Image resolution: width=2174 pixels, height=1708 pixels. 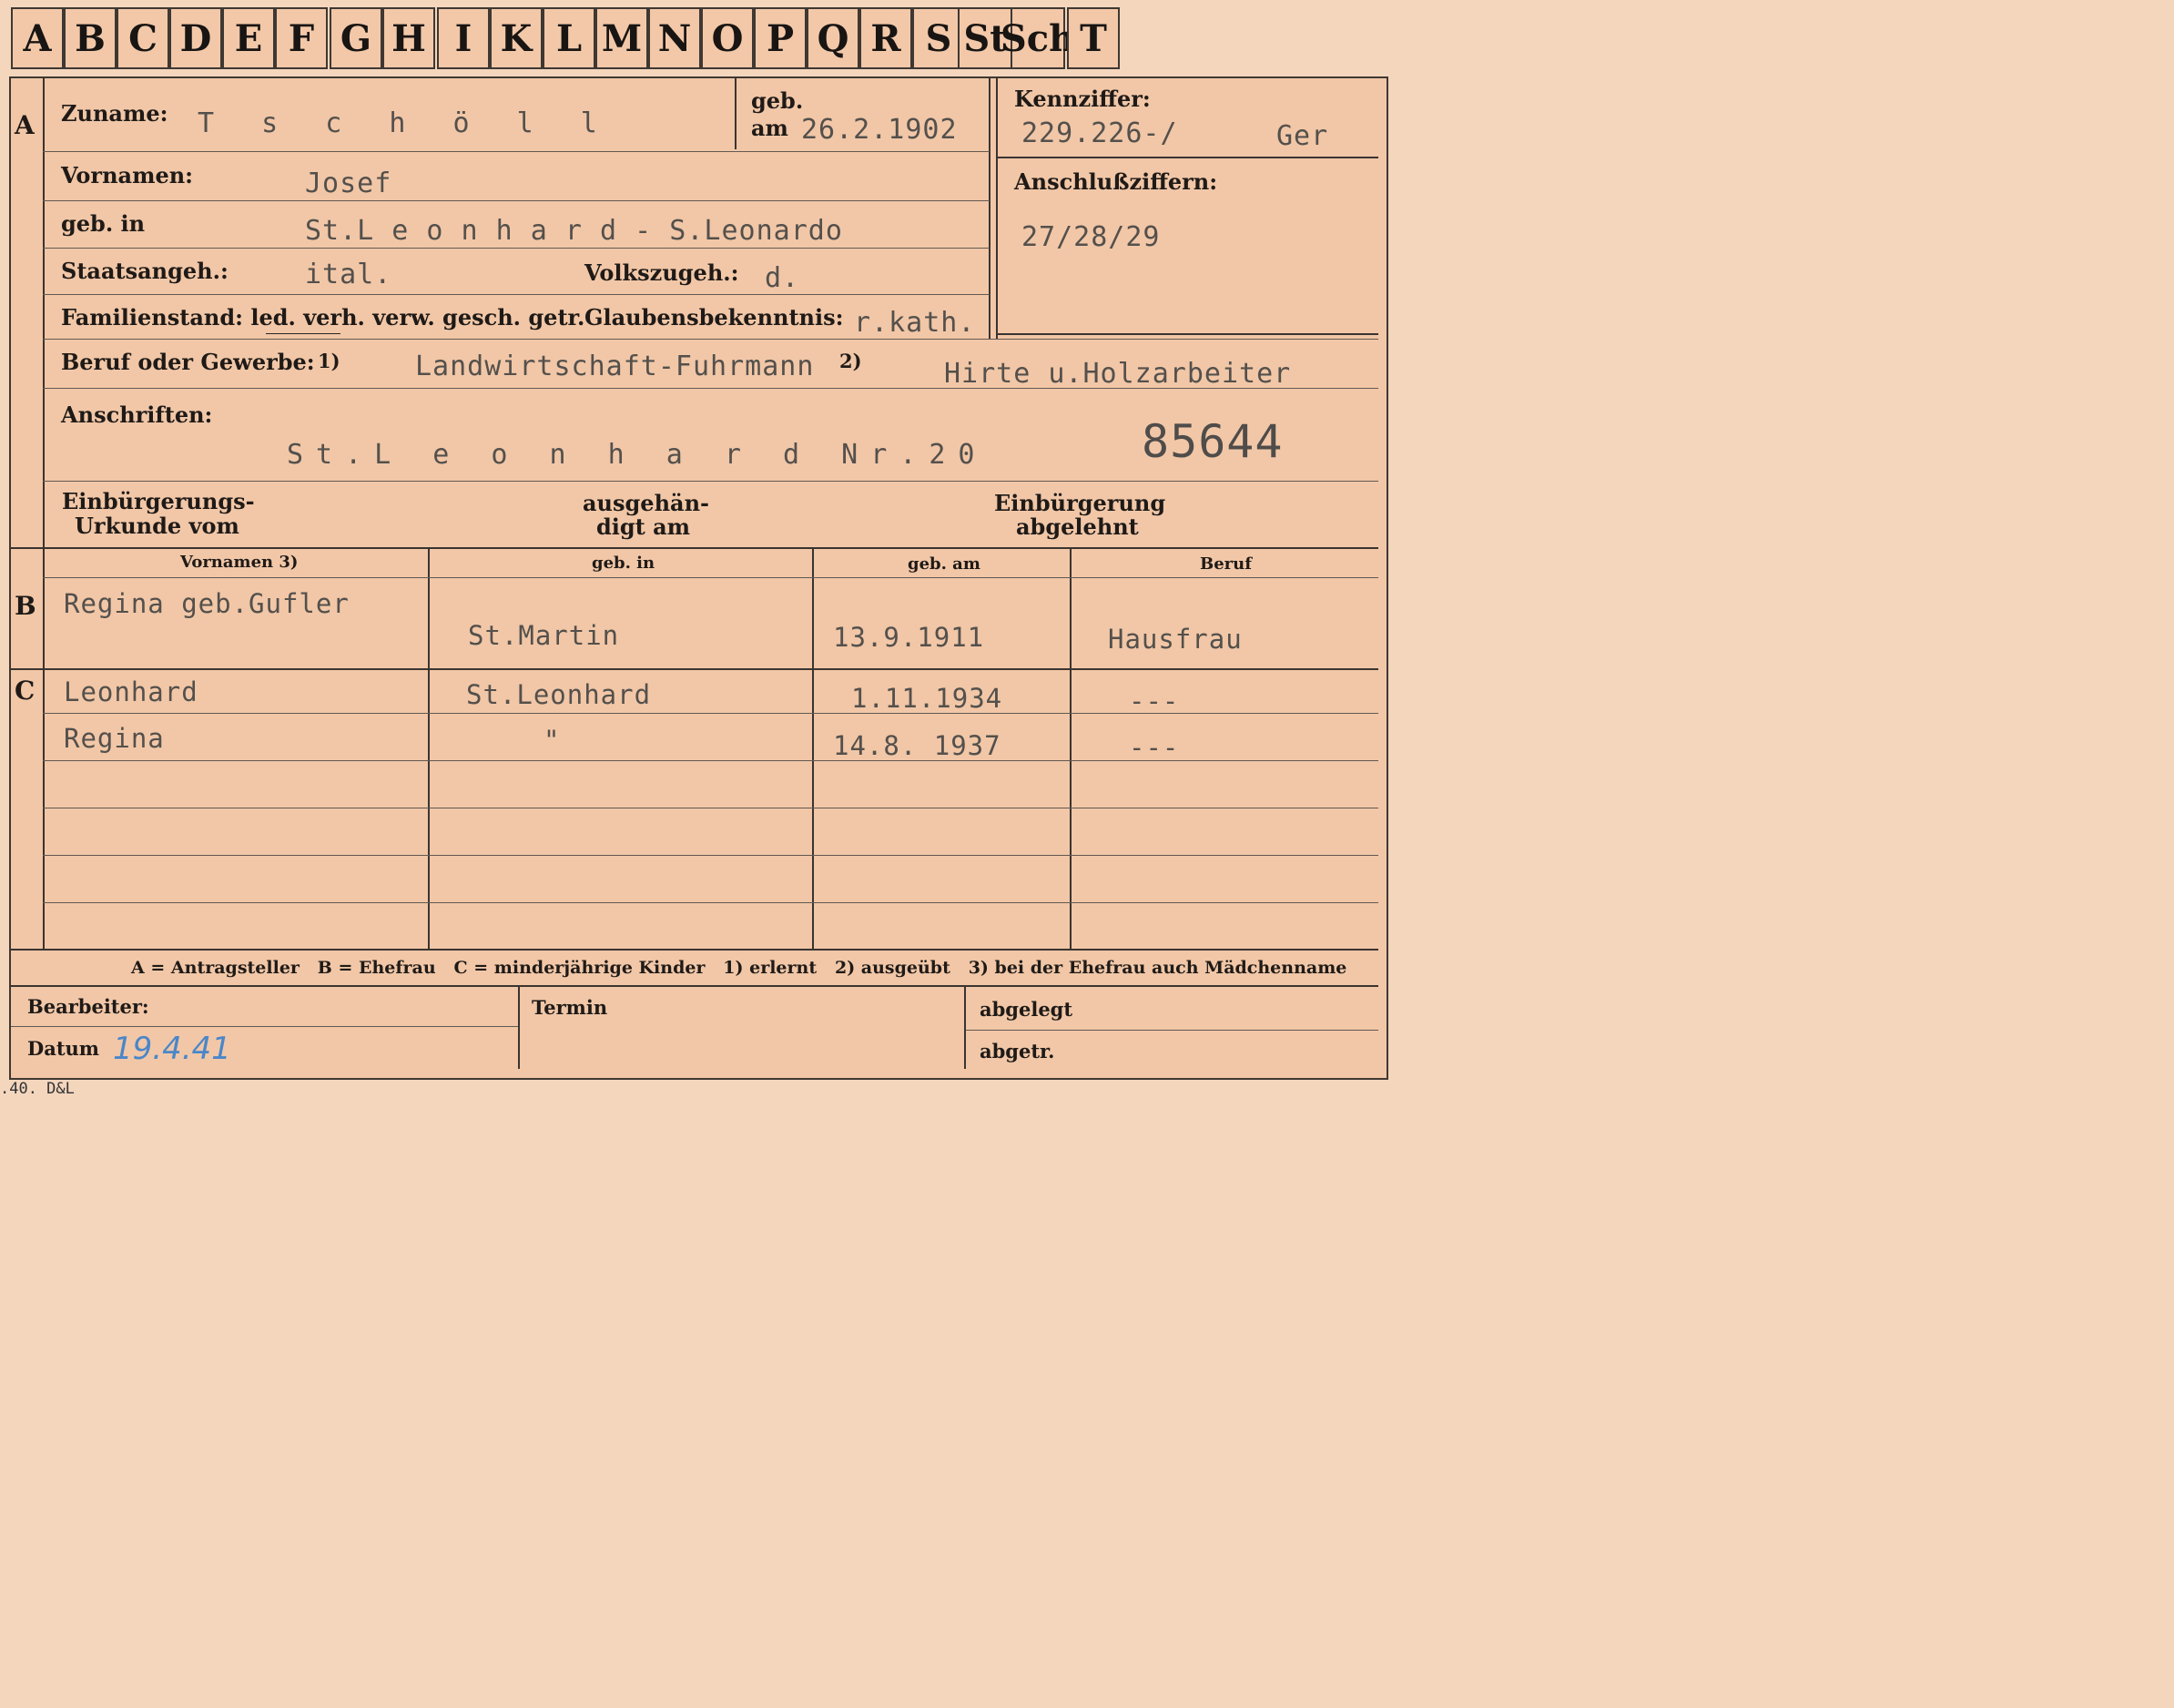 What do you see at coordinates (239, 563) in the screenshot?
I see `header-given: Vornamen 3)` at bounding box center [239, 563].